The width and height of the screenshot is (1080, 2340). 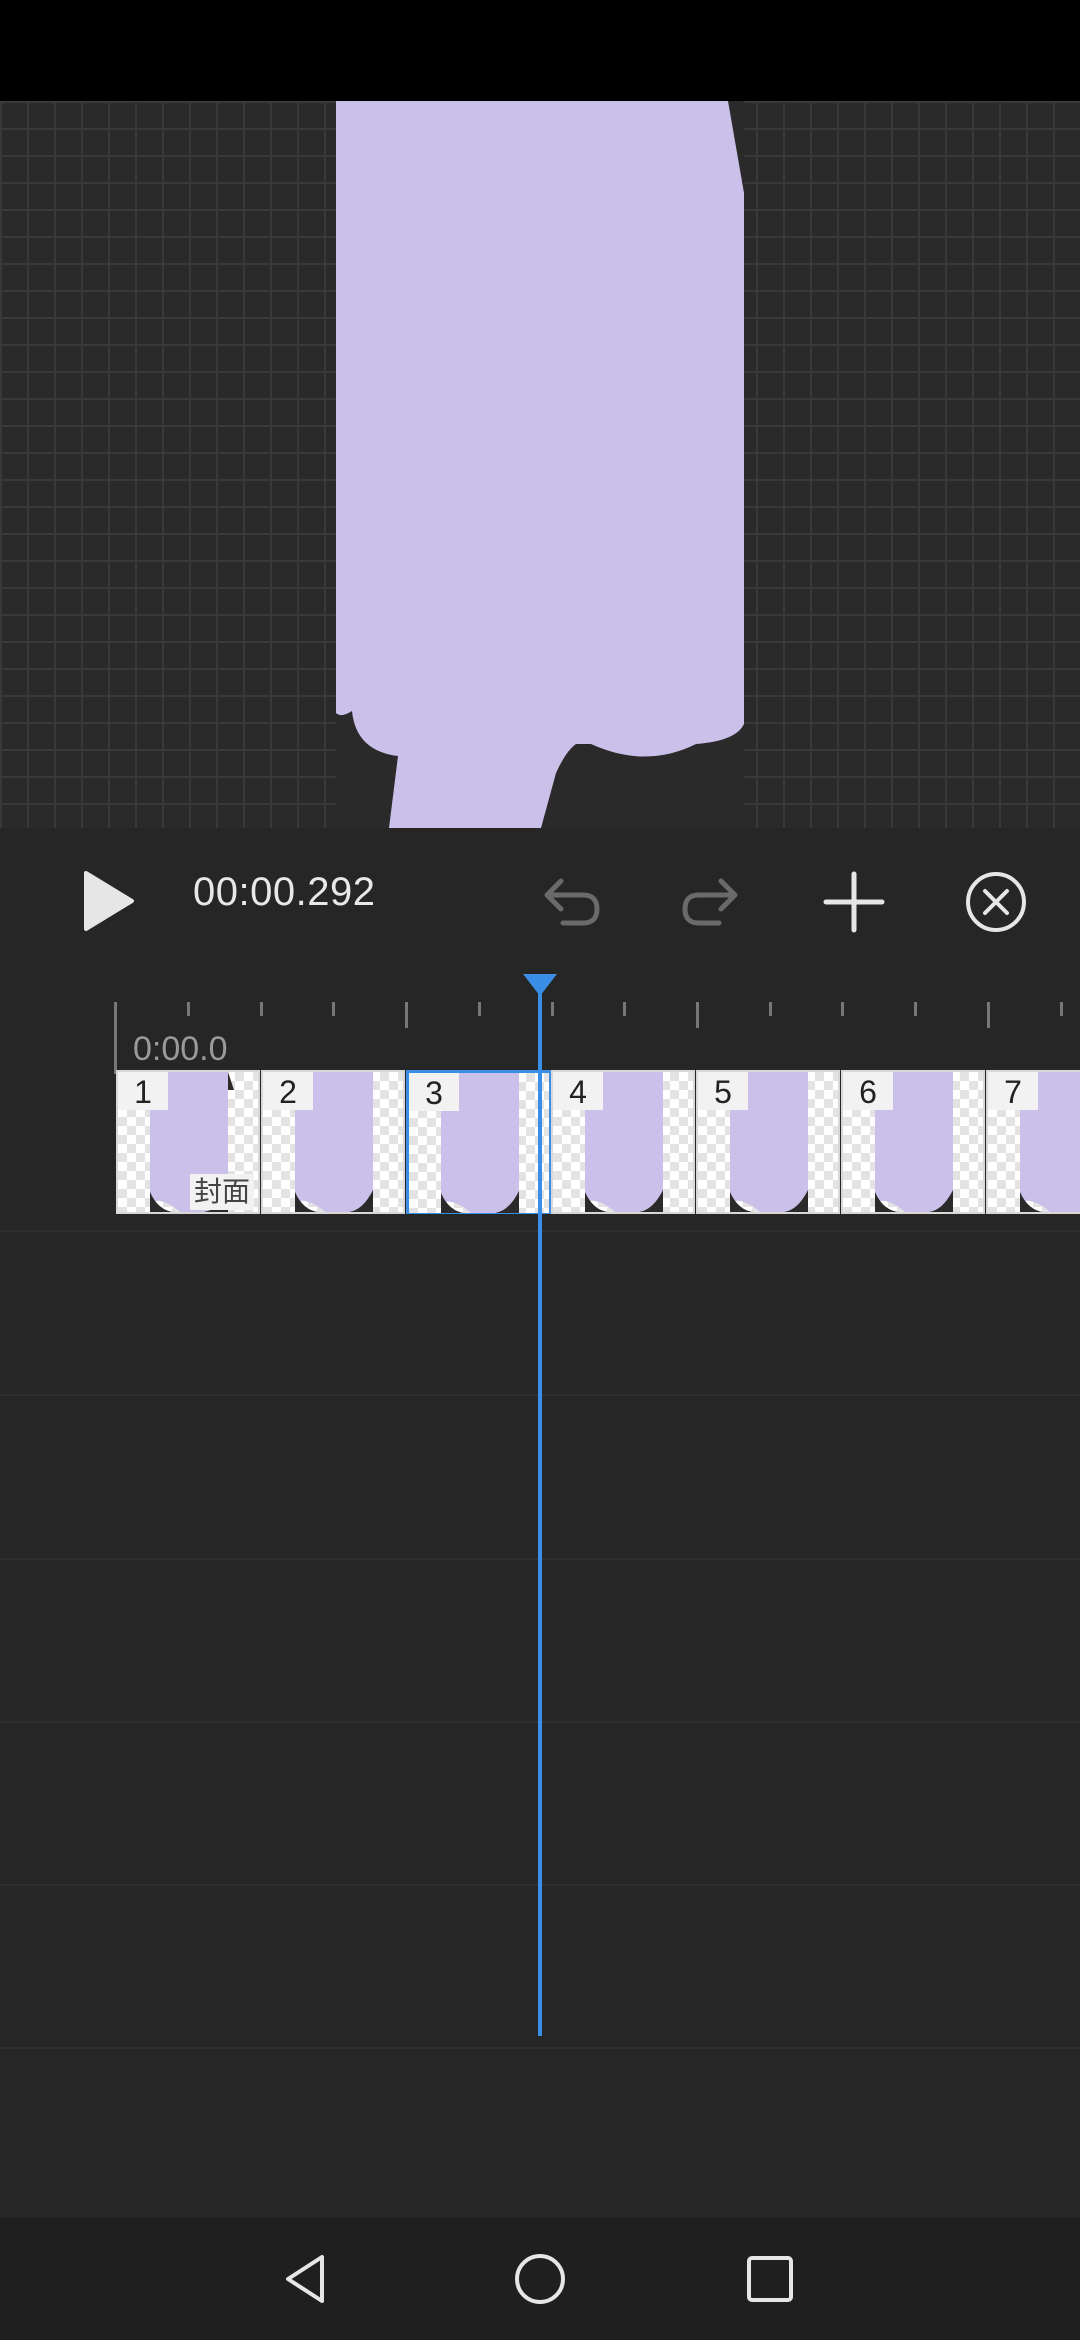 What do you see at coordinates (333, 1142) in the screenshot?
I see `frame-thumbnail: 2` at bounding box center [333, 1142].